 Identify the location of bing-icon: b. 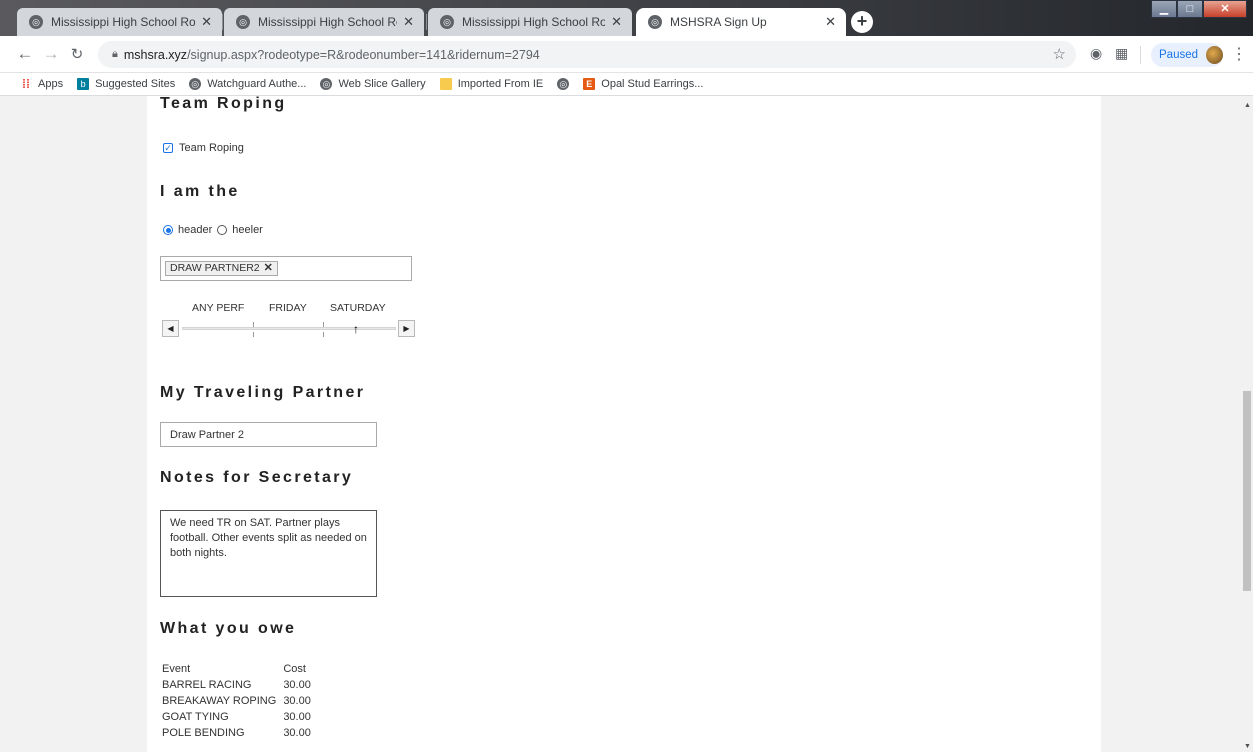
(83, 84).